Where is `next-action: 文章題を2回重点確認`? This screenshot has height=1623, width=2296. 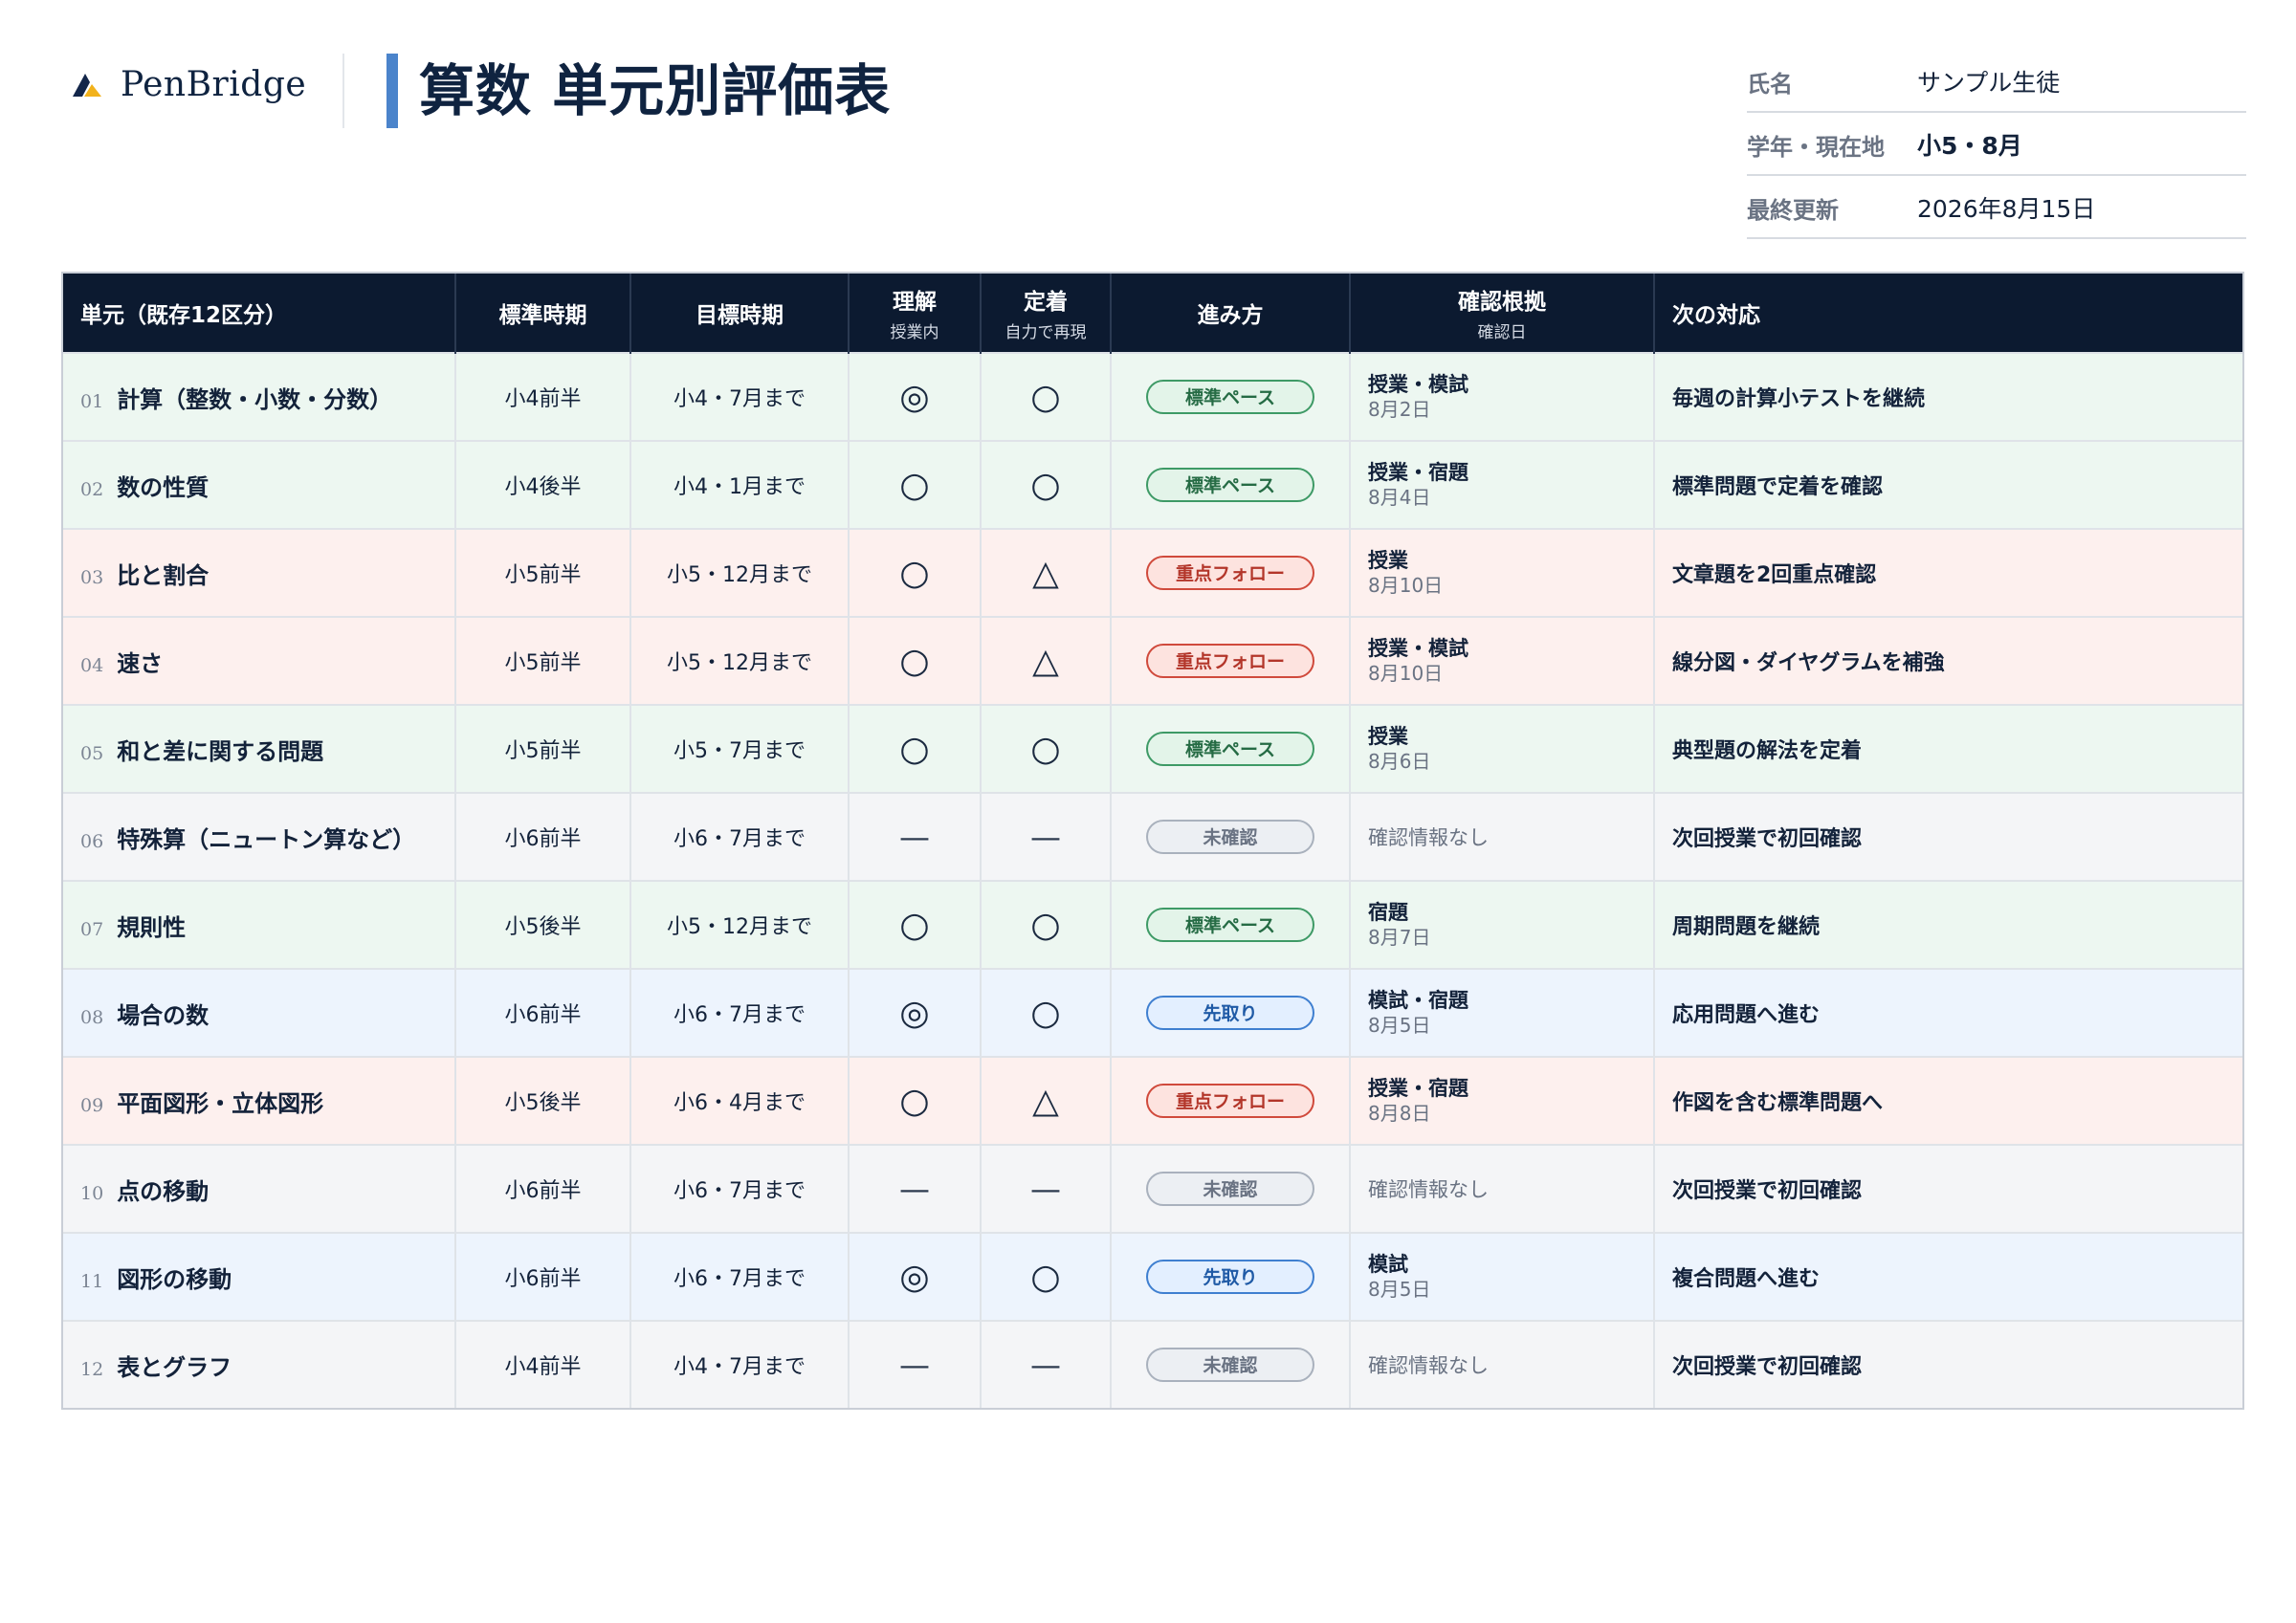
next-action: 文章題を2回重点確認 is located at coordinates (1948, 572).